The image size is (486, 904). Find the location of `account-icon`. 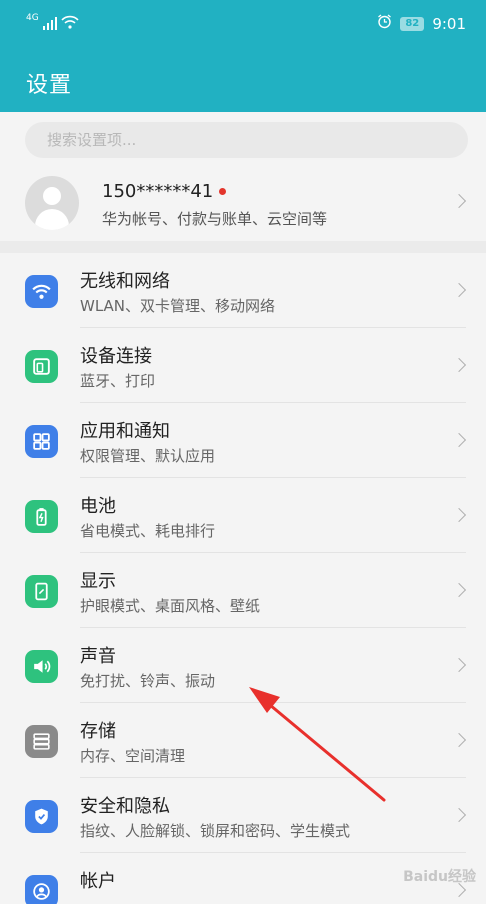

account-icon is located at coordinates (41, 889).